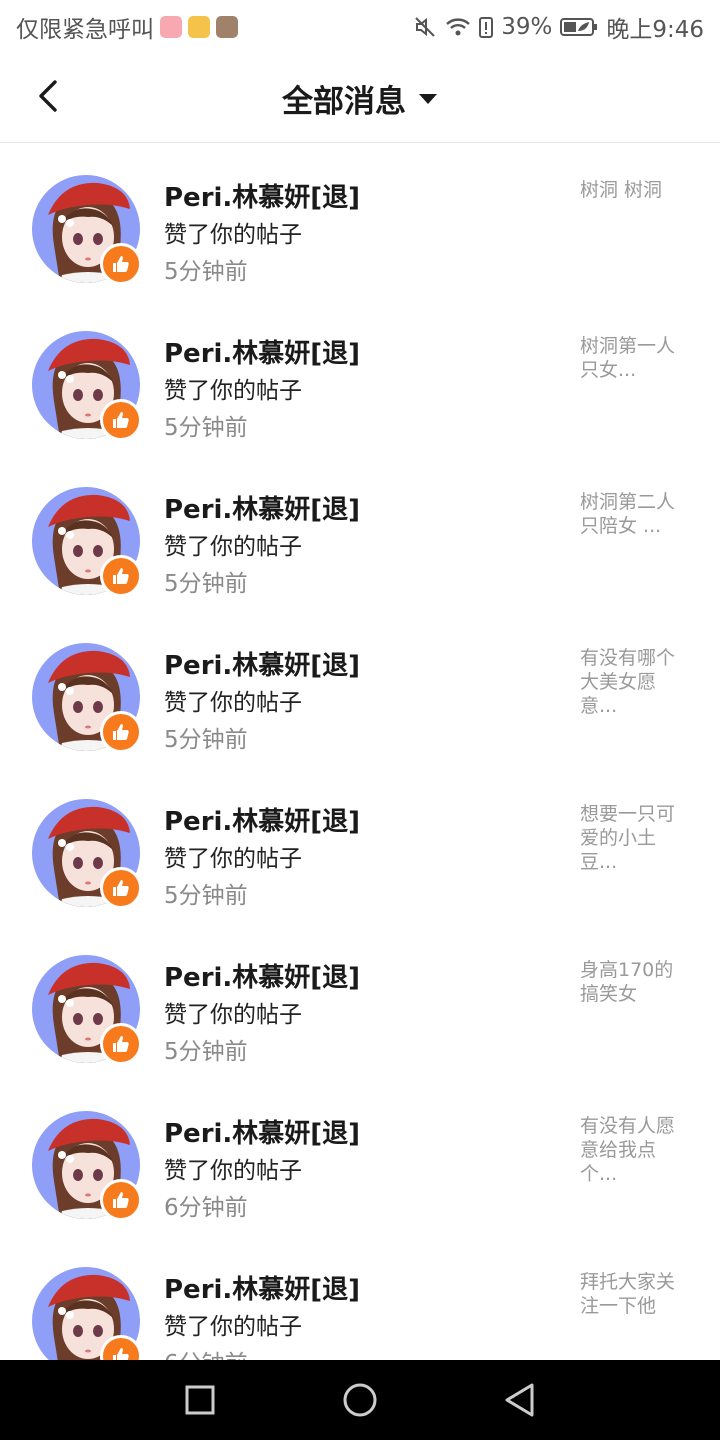  I want to click on message-item: Peri.林慕妍[退] 赞了你的帖子 6分钟前 拜托大家关注一下他, so click(360, 1297).